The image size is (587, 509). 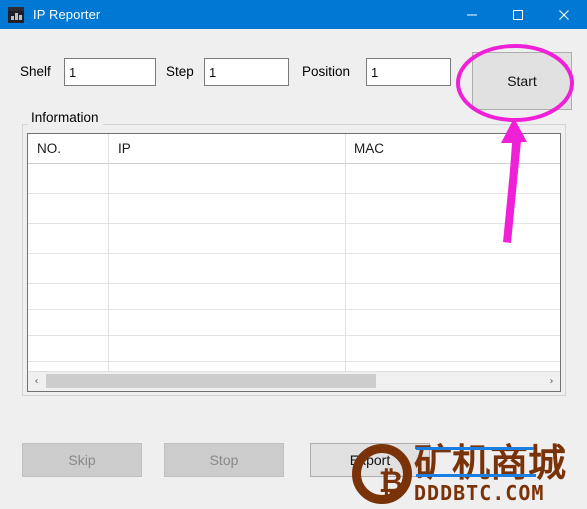 I want to click on window-controls, so click(x=518, y=14).